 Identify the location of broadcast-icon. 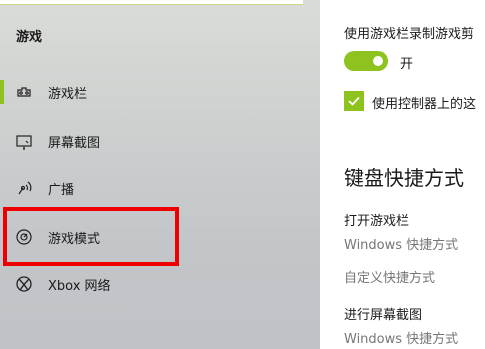
(24, 188).